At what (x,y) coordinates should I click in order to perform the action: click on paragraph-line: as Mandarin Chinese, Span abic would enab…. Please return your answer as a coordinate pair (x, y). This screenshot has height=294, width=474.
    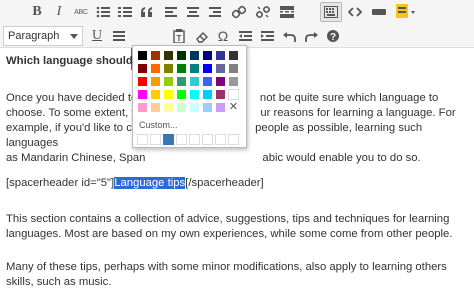
    Looking at the image, I should click on (237, 158).